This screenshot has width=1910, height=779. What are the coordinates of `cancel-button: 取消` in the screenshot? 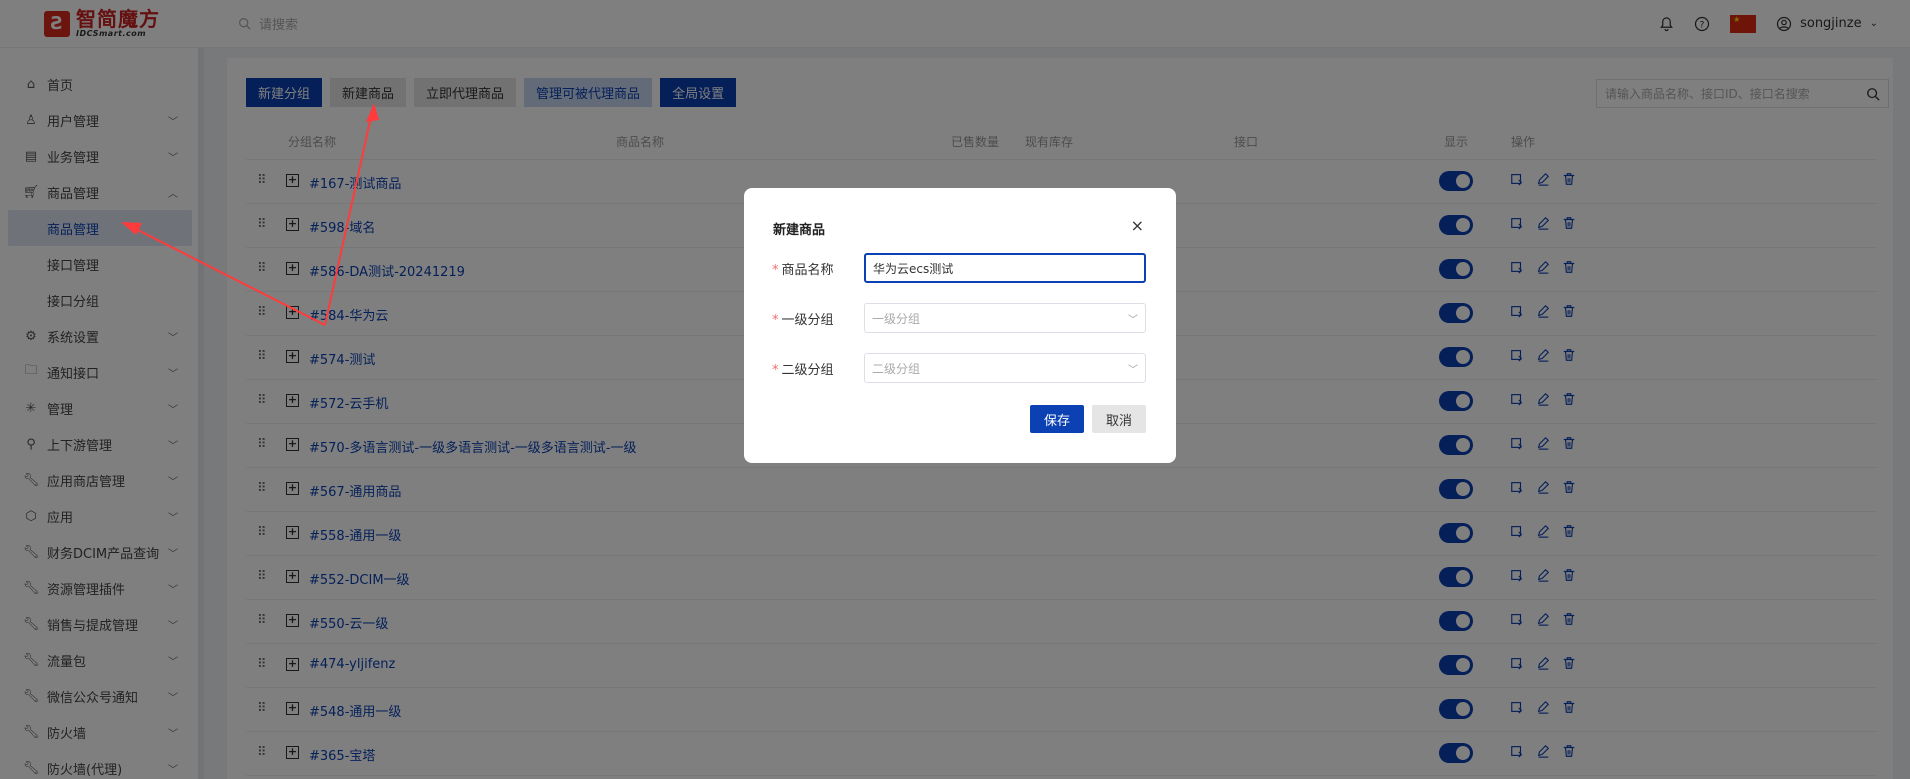 It's located at (1118, 419).